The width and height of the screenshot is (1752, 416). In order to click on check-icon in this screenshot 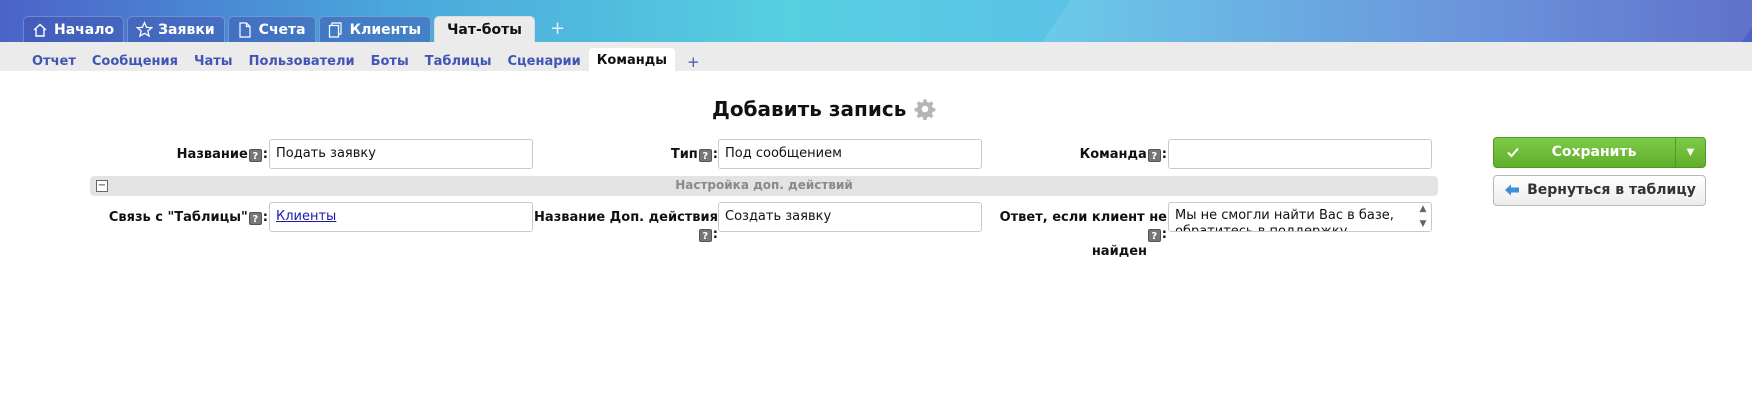, I will do `click(1513, 154)`.